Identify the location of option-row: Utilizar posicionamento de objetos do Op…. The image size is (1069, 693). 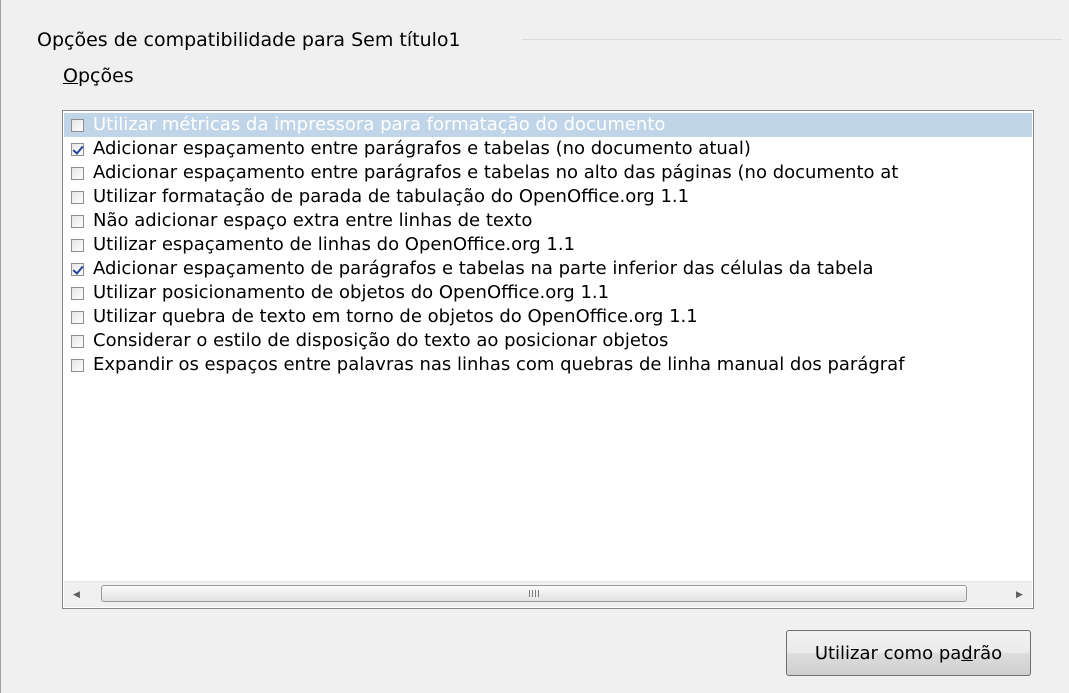
(548, 293).